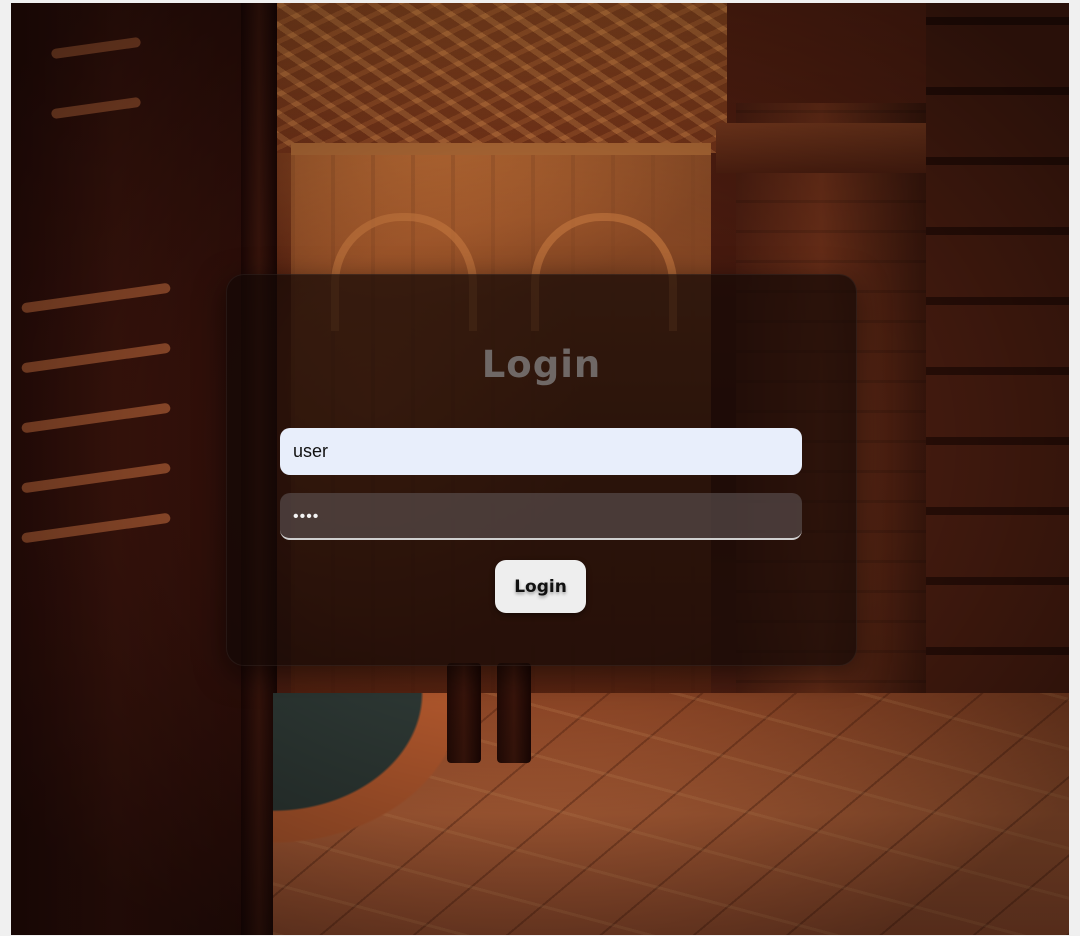  What do you see at coordinates (541, 516) in the screenshot?
I see `password-input: ••••` at bounding box center [541, 516].